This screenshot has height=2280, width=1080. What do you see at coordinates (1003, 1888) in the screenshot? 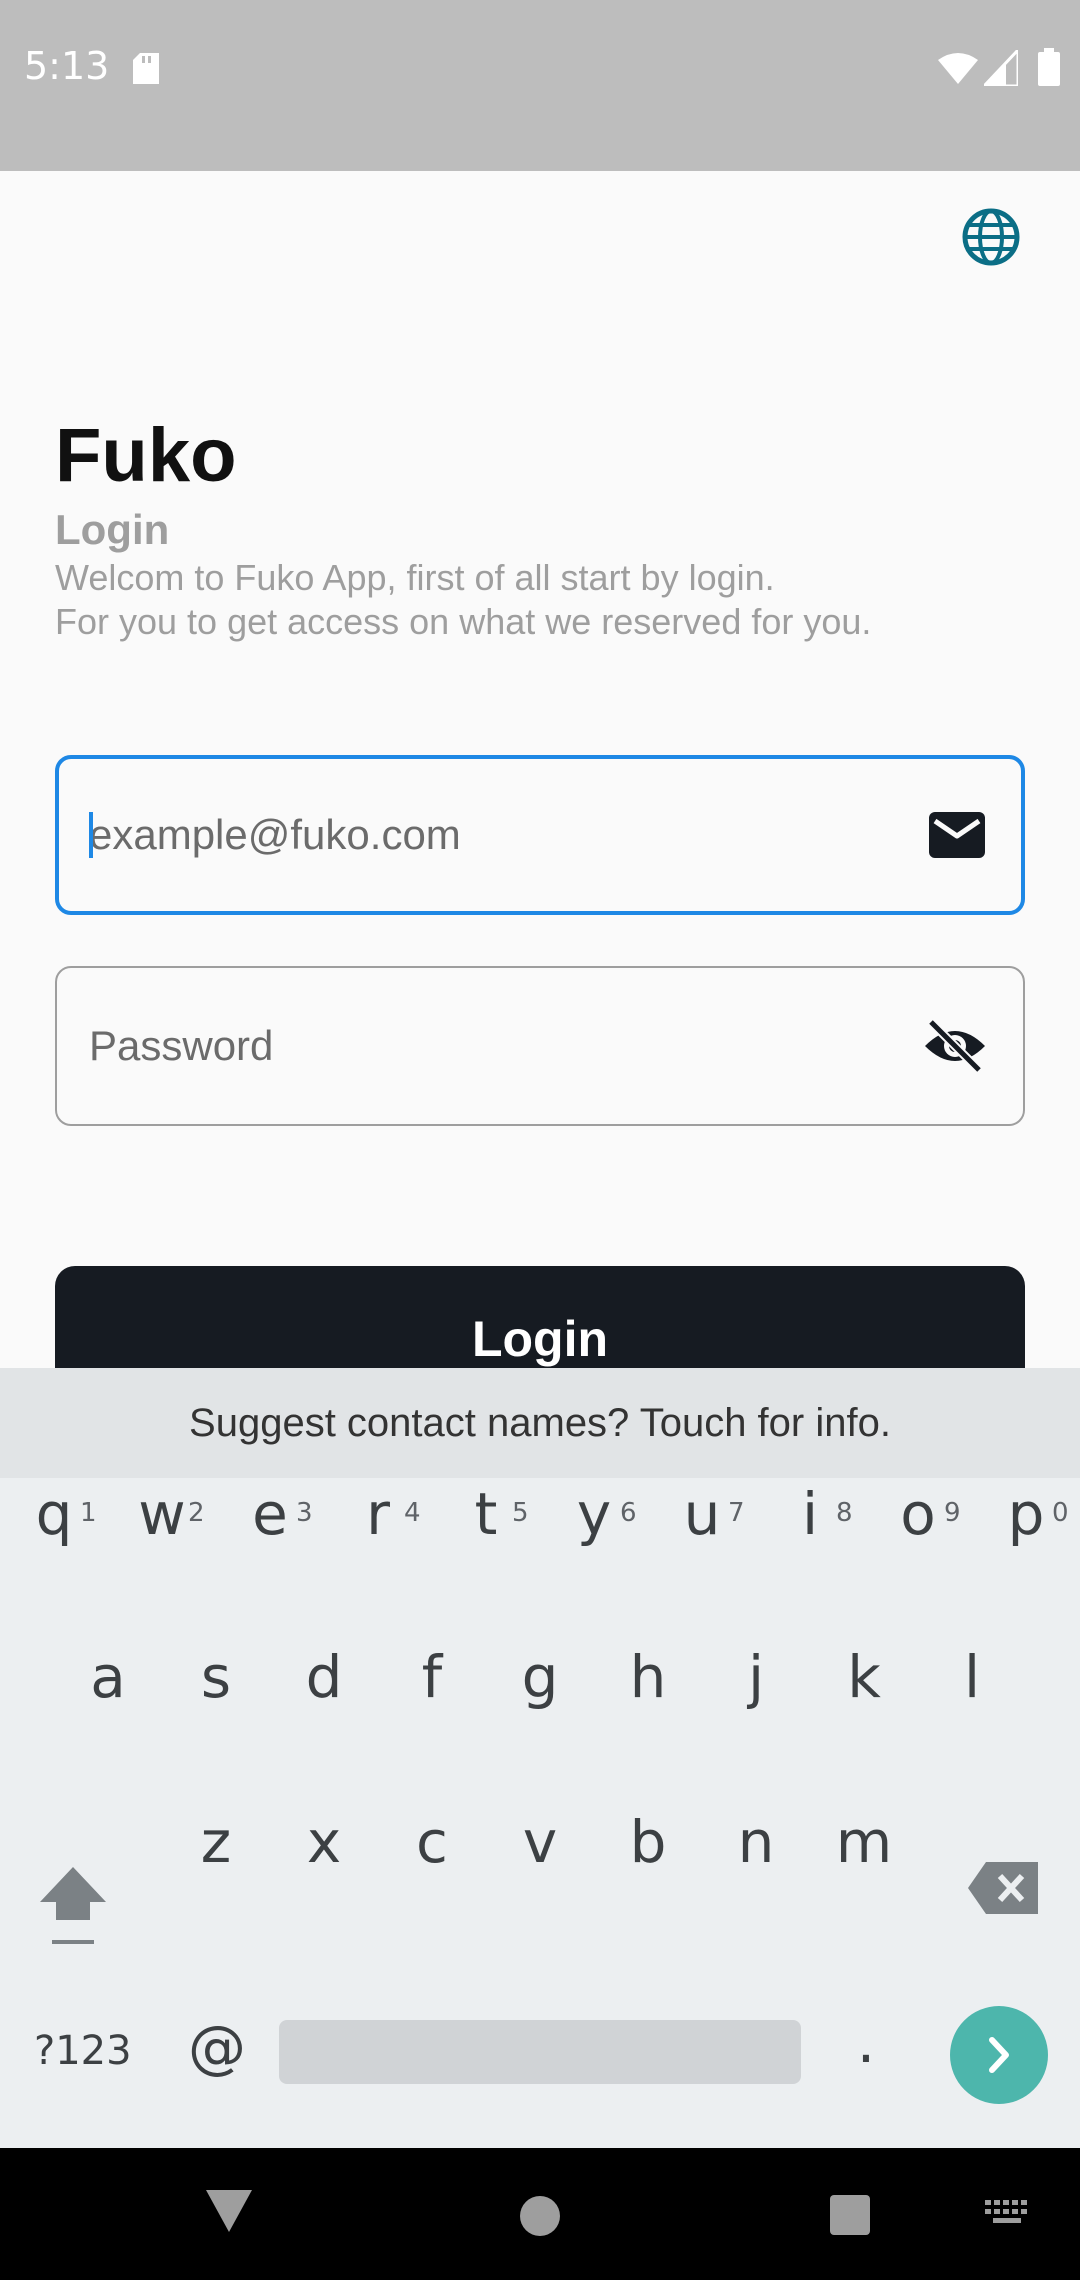
I see `backspace-icon` at bounding box center [1003, 1888].